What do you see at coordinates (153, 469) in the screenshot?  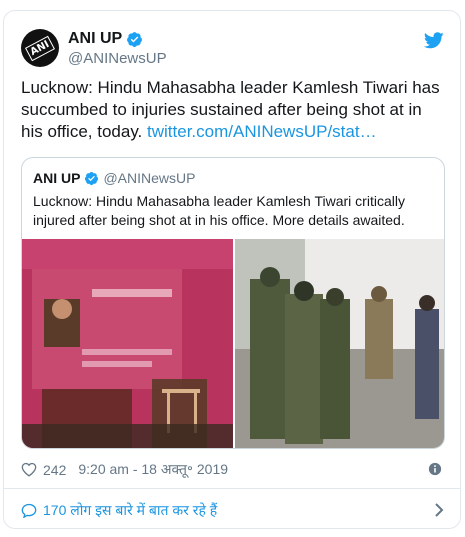 I see `tweet-timestamp: 9:20 am - 18 अक्तू॰ 2019` at bounding box center [153, 469].